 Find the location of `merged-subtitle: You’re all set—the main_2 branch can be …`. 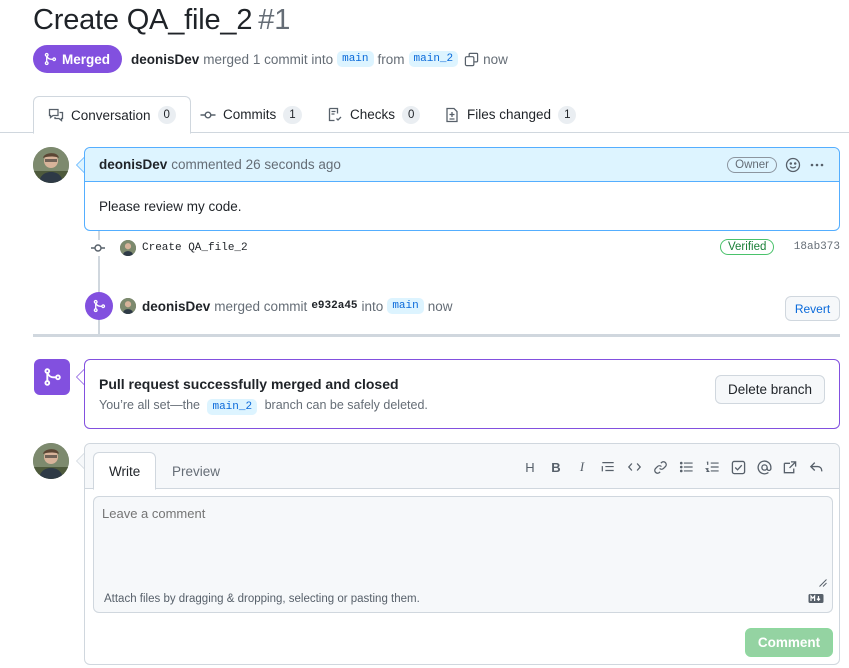

merged-subtitle: You’re all set—the main_2 branch can be … is located at coordinates (263, 406).